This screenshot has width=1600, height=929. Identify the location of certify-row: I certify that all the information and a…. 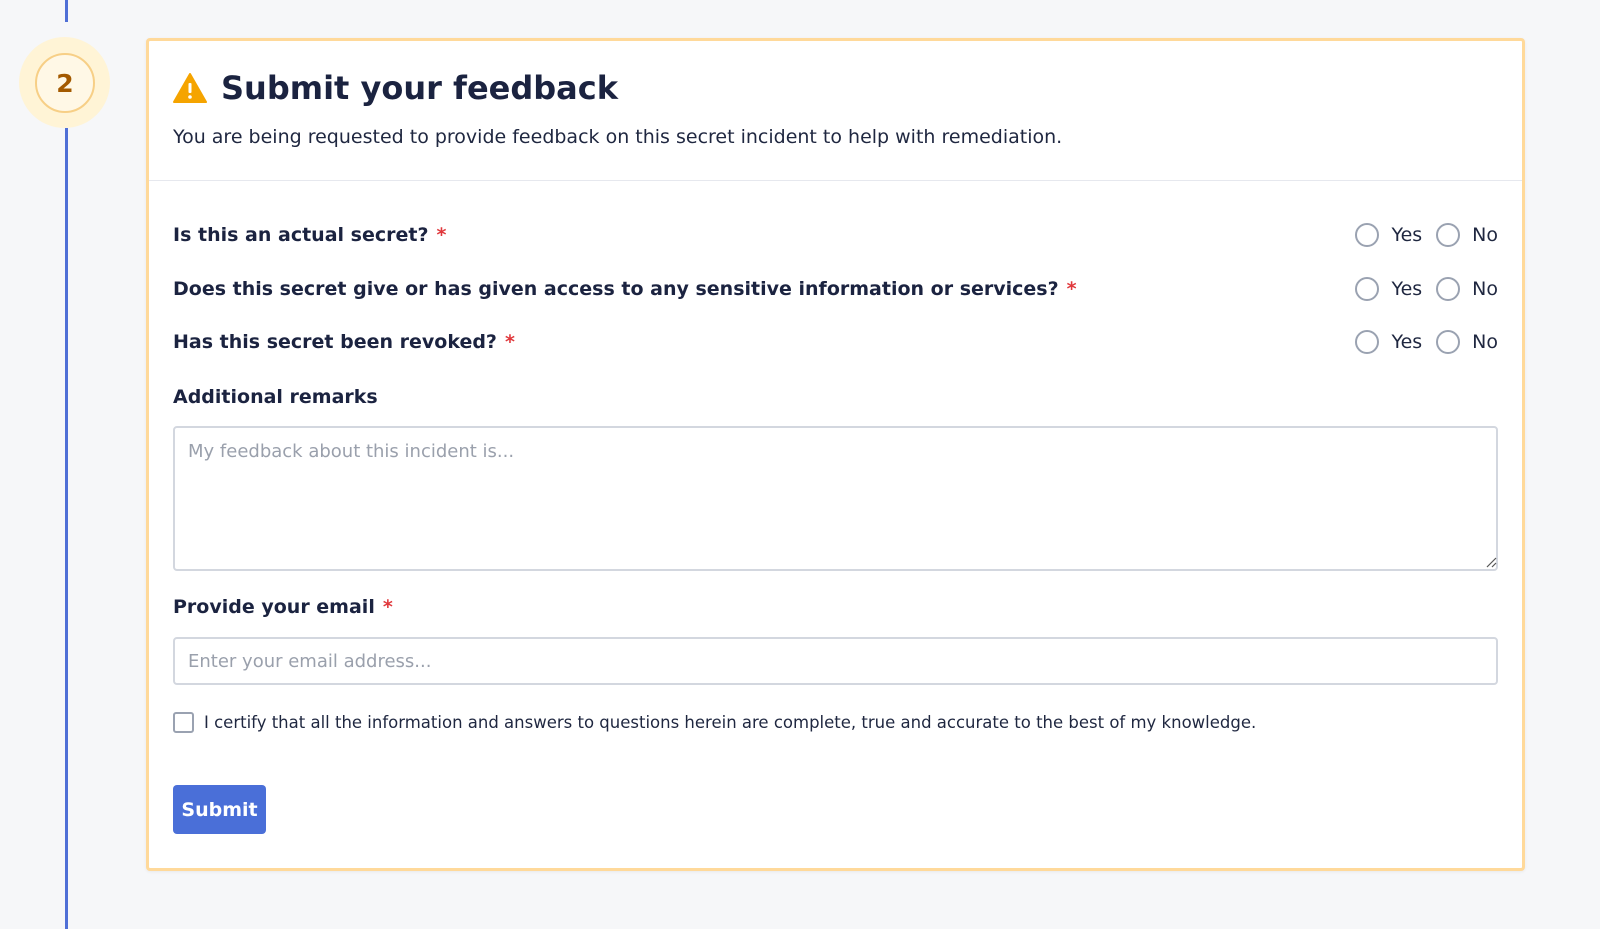
(714, 722).